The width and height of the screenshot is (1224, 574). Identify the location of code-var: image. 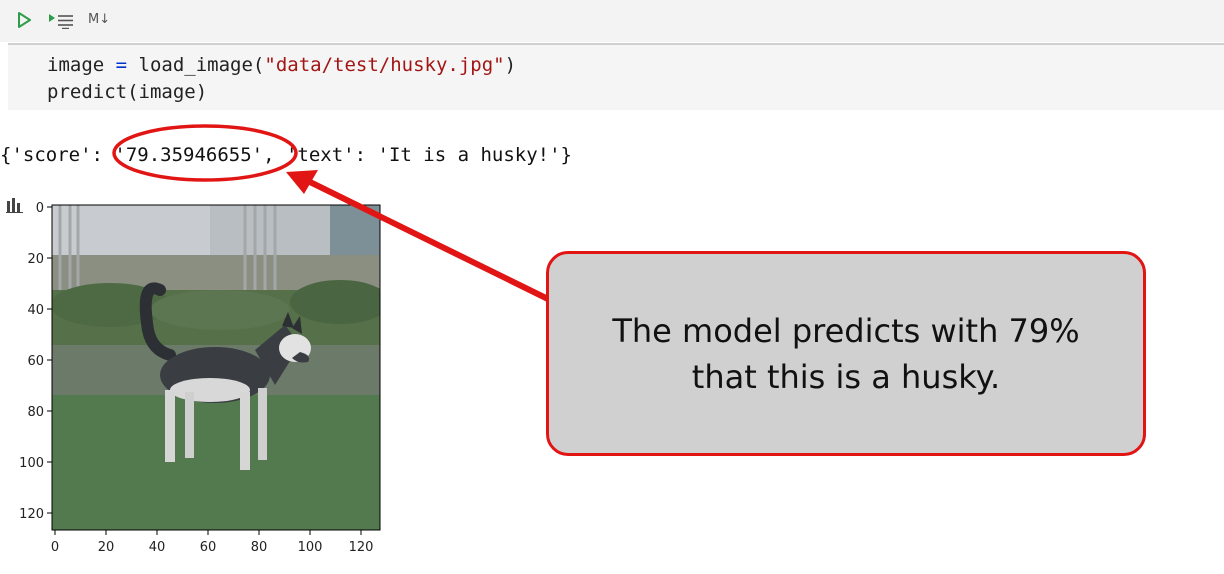
(81, 65).